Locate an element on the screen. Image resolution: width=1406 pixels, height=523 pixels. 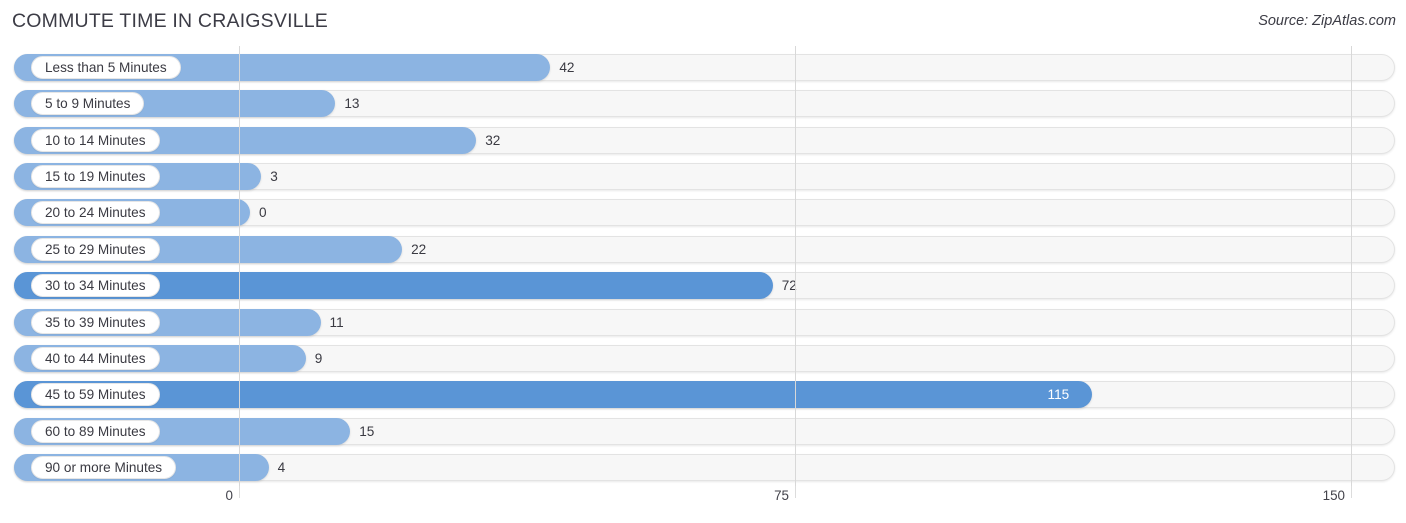
category-label: 15 to 19 Minutes is located at coordinates (95, 177).